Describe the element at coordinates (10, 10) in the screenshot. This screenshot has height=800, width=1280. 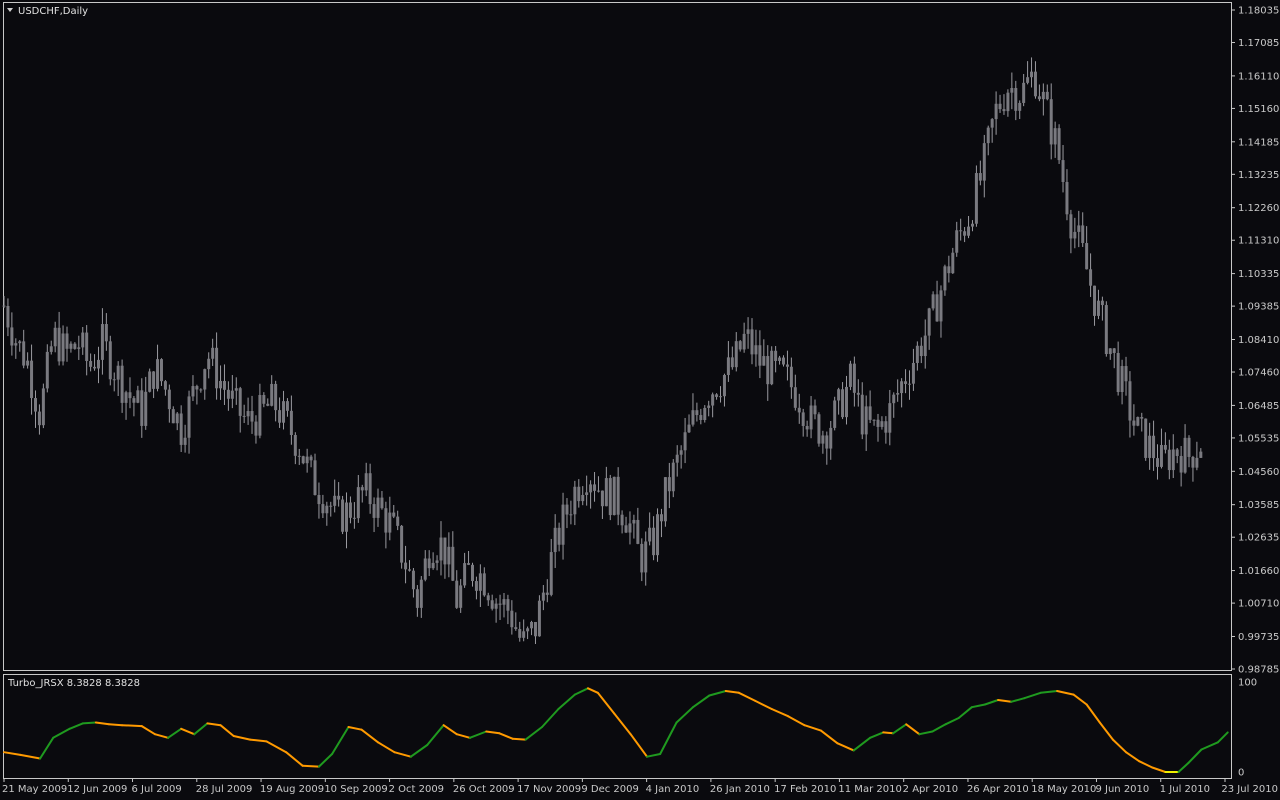
I see `dropdown-triangle-icon` at that location.